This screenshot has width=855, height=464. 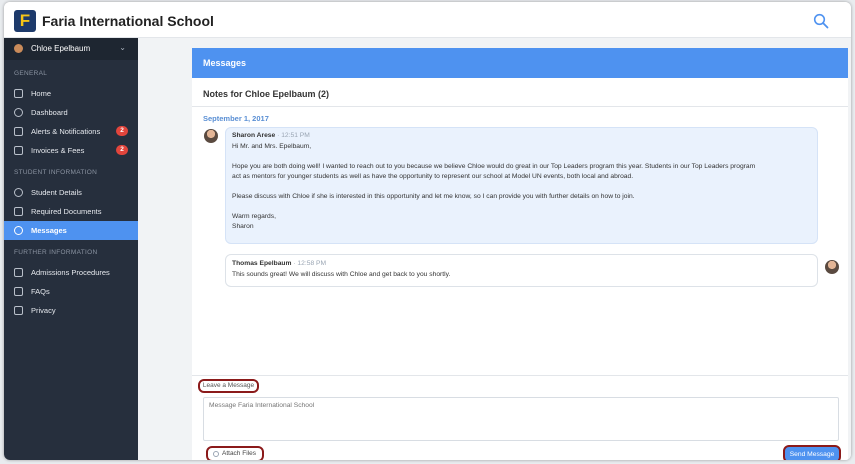 I want to click on invoices-count-badge: 2, so click(x=122, y=150).